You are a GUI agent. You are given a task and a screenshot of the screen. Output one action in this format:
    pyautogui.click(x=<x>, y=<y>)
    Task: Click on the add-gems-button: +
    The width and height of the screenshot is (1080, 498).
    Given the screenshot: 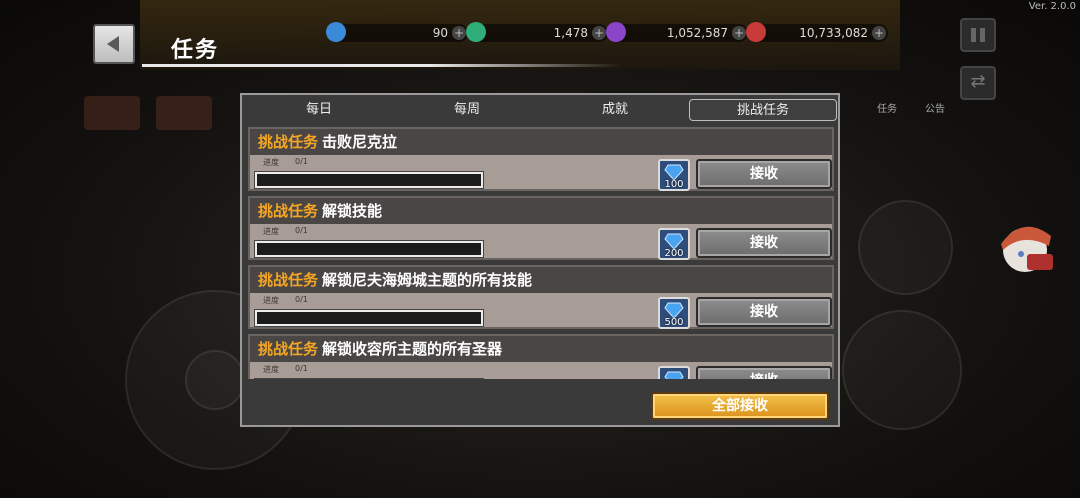 What is the action you would take?
    pyautogui.click(x=459, y=33)
    